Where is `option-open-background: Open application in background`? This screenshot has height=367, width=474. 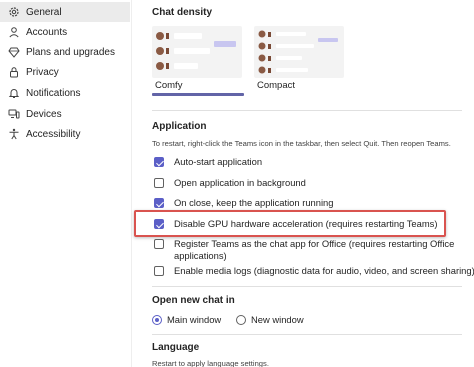 option-open-background: Open application in background is located at coordinates (230, 183).